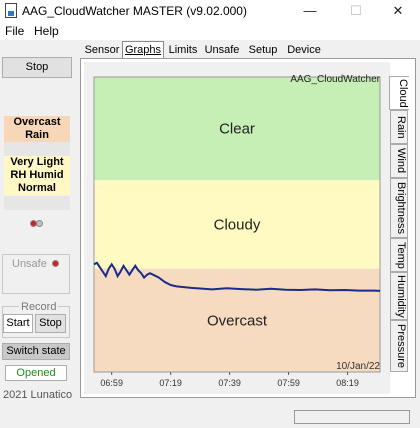  I want to click on status-cloud: Overcast, so click(37, 122).